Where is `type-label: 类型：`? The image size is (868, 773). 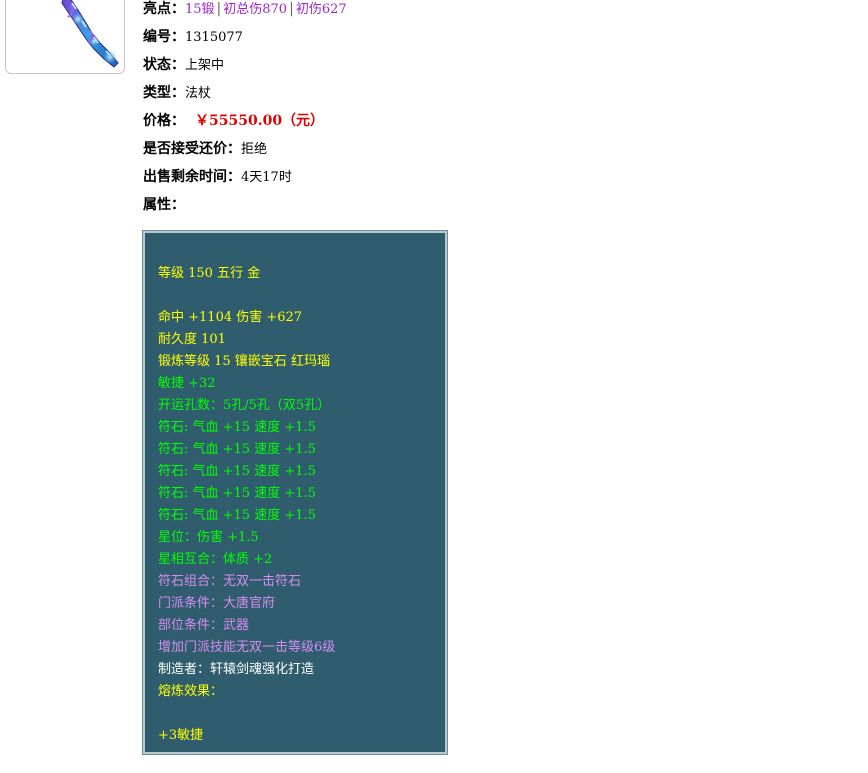 type-label: 类型： is located at coordinates (164, 93).